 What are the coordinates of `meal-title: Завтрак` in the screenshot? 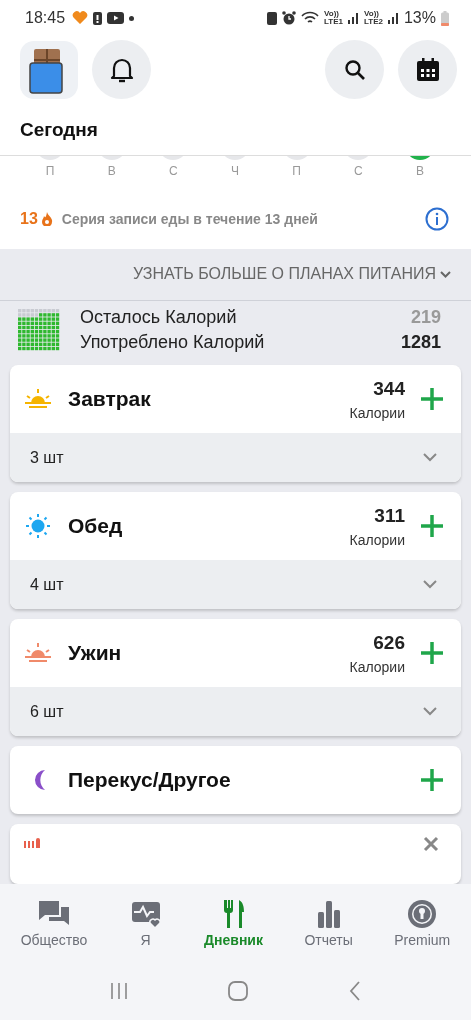 It's located at (109, 399).